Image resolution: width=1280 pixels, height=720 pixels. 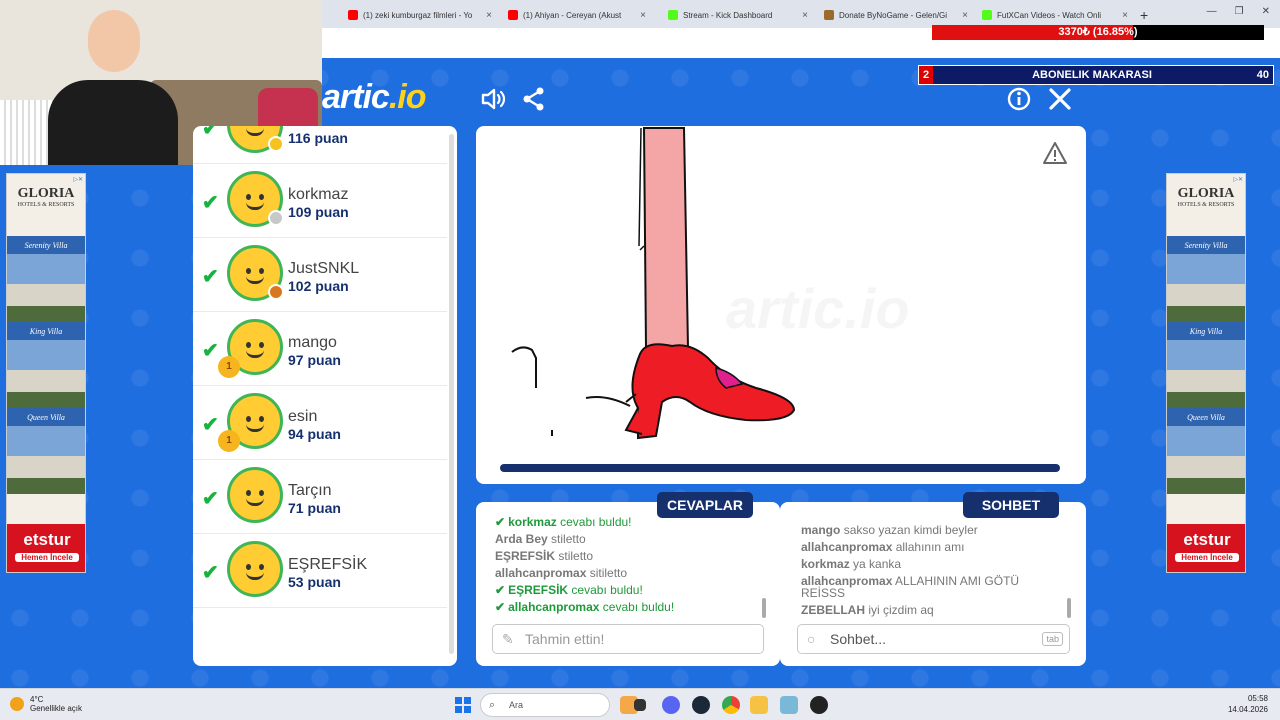 What do you see at coordinates (451, 394) in the screenshot?
I see `player-list-scrollbar` at bounding box center [451, 394].